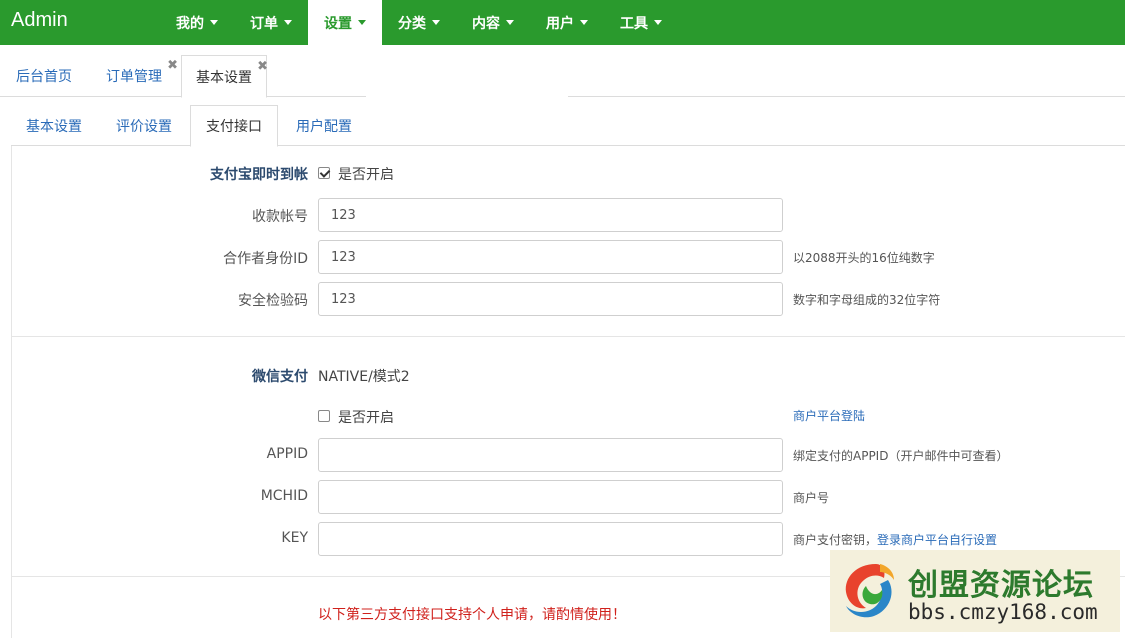 This screenshot has height=638, width=1125. What do you see at coordinates (39, 20) in the screenshot?
I see `brand-logo: Admin` at bounding box center [39, 20].